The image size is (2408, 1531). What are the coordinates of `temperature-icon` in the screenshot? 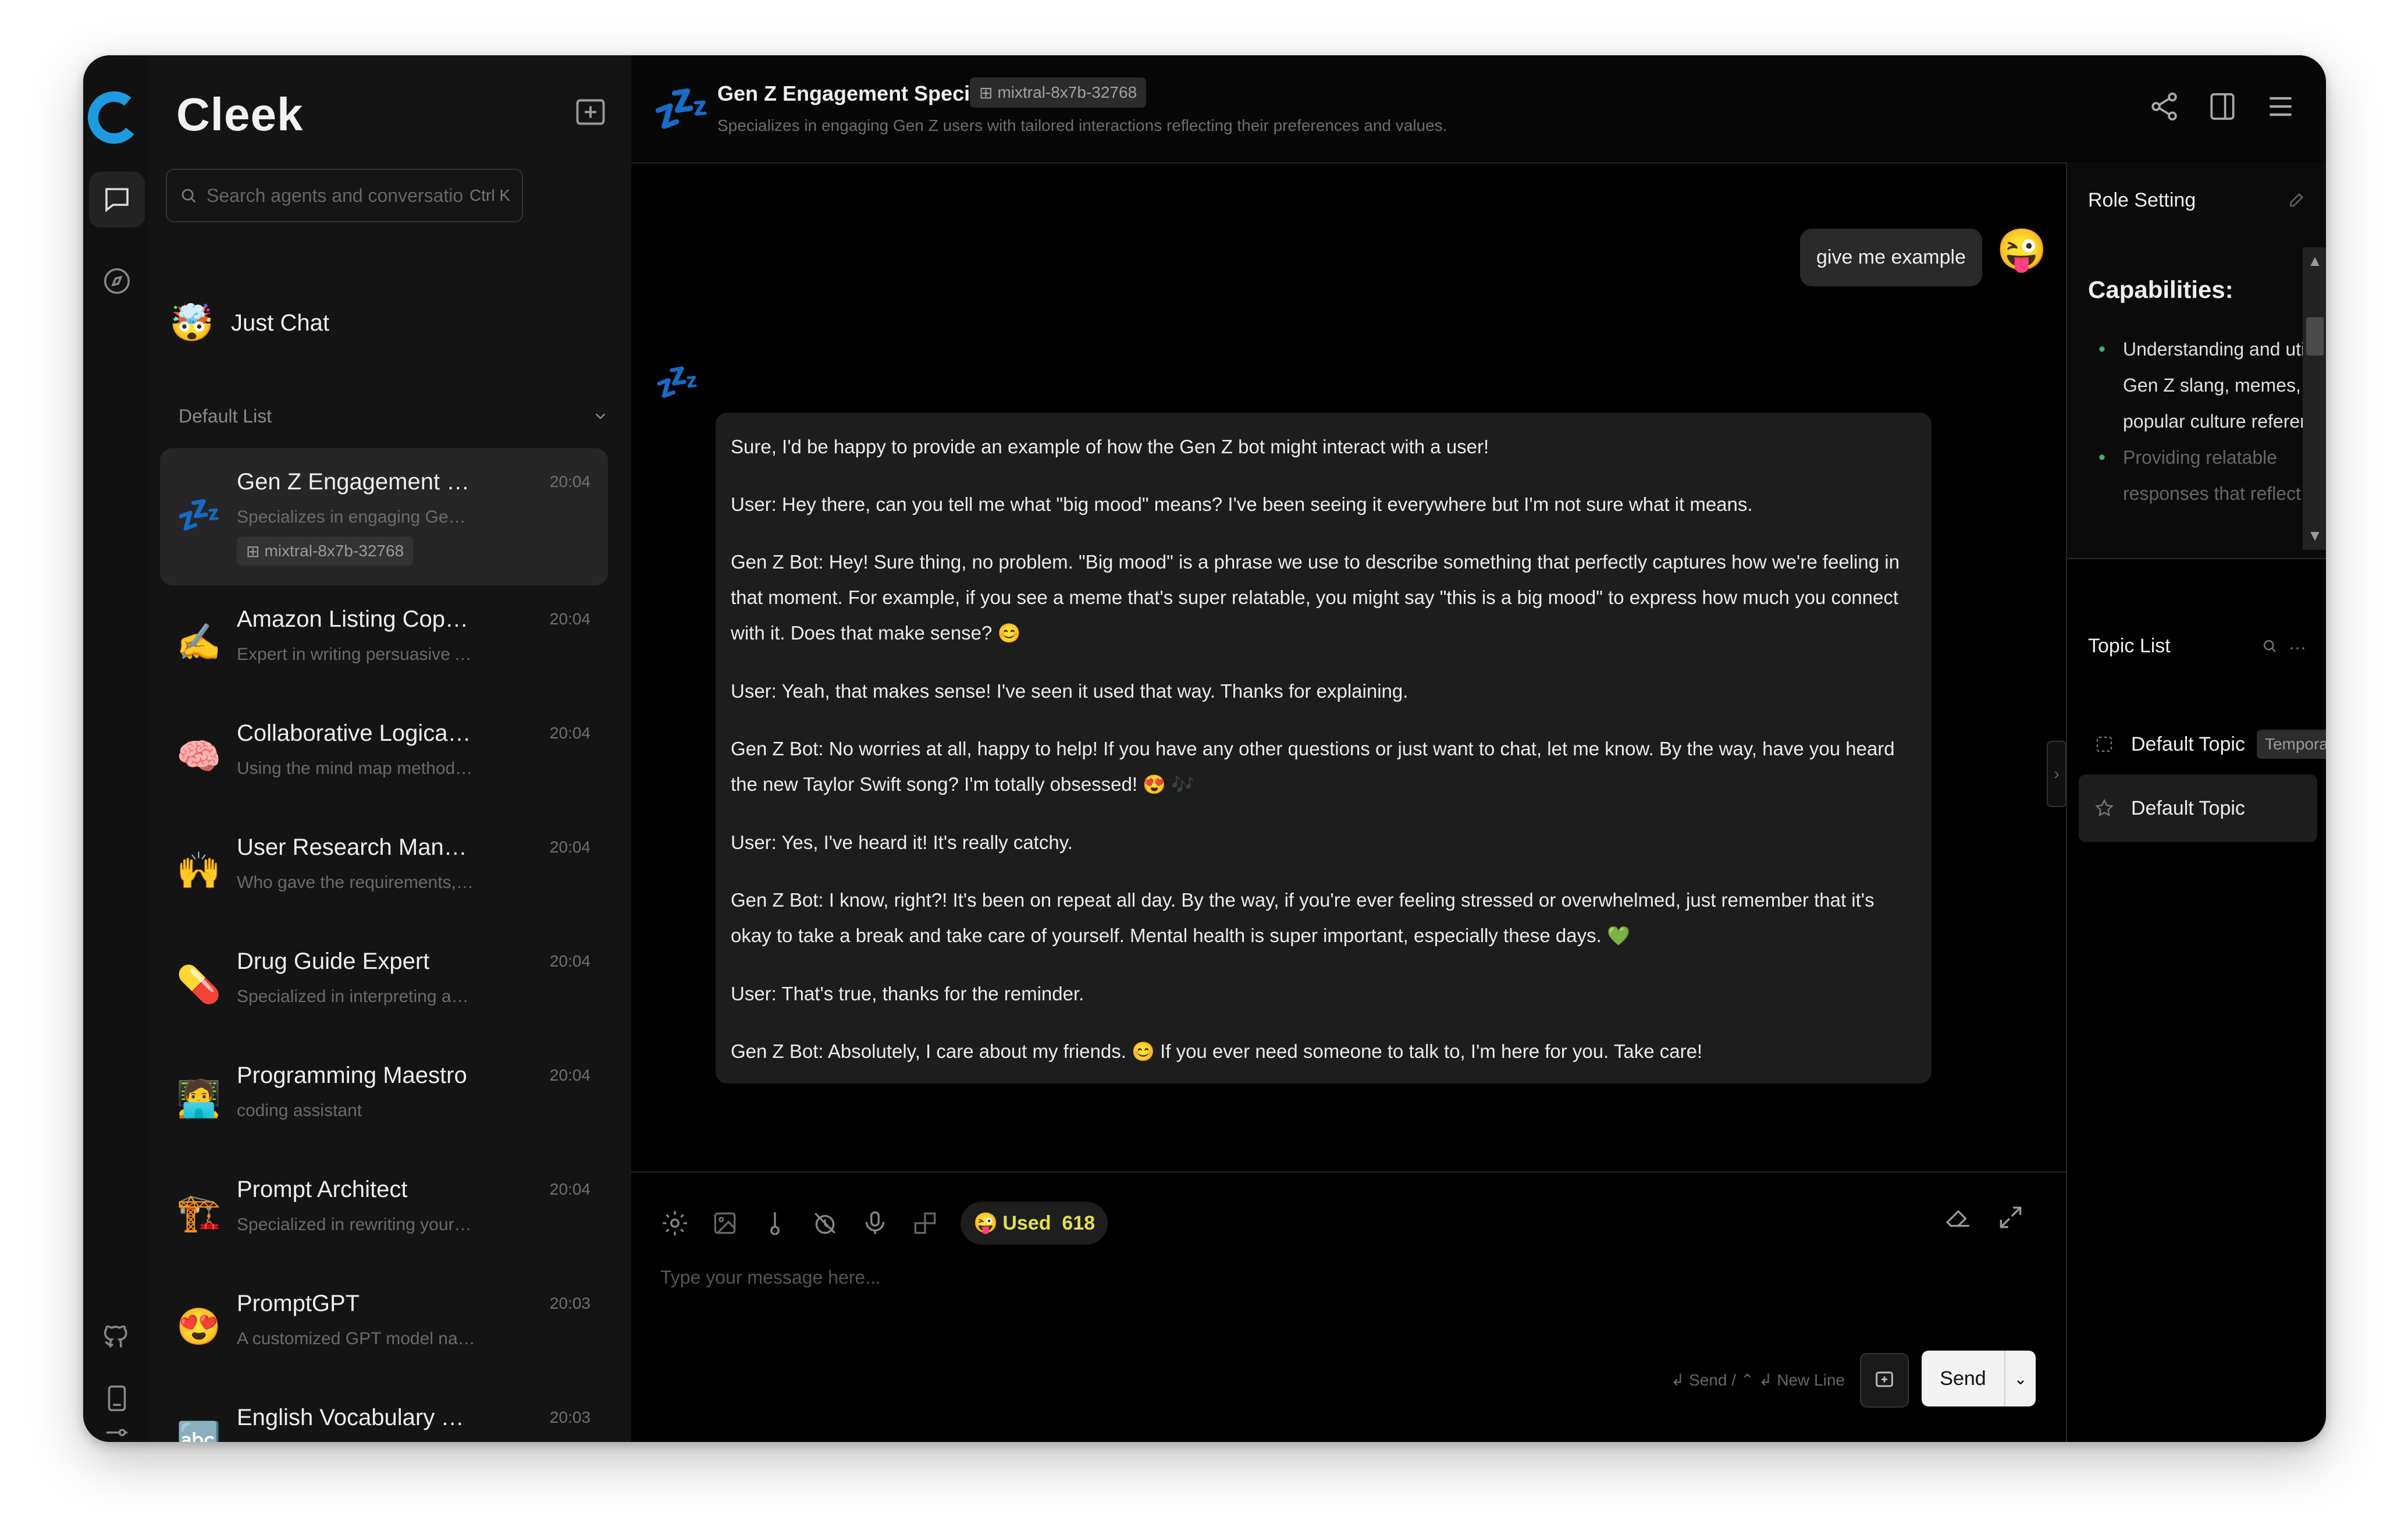 It's located at (774, 1223).